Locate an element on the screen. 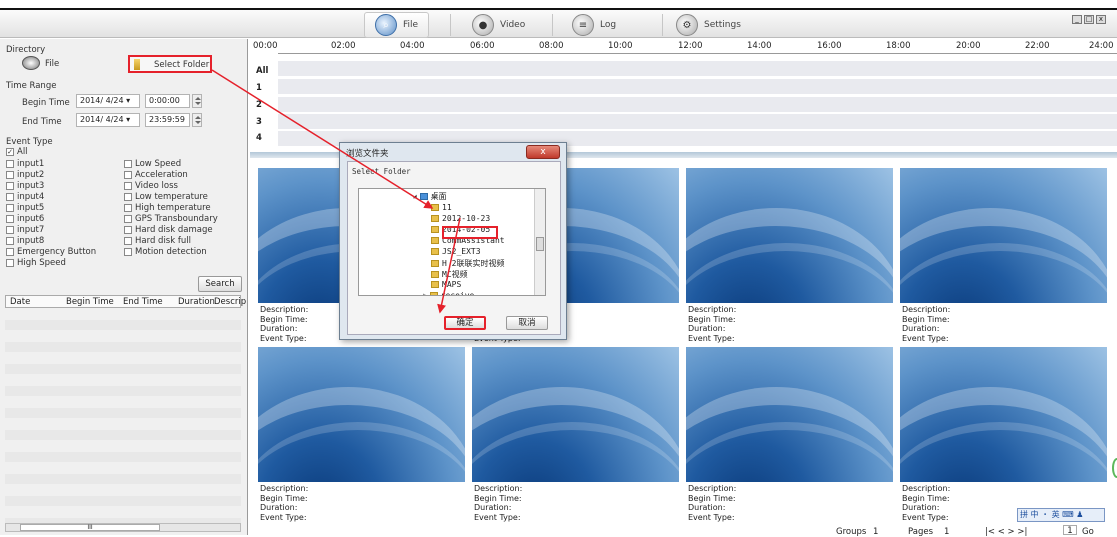  ime-toolbar: 拼 中 ・ 英 ⌨ ♟ is located at coordinates (1061, 515).